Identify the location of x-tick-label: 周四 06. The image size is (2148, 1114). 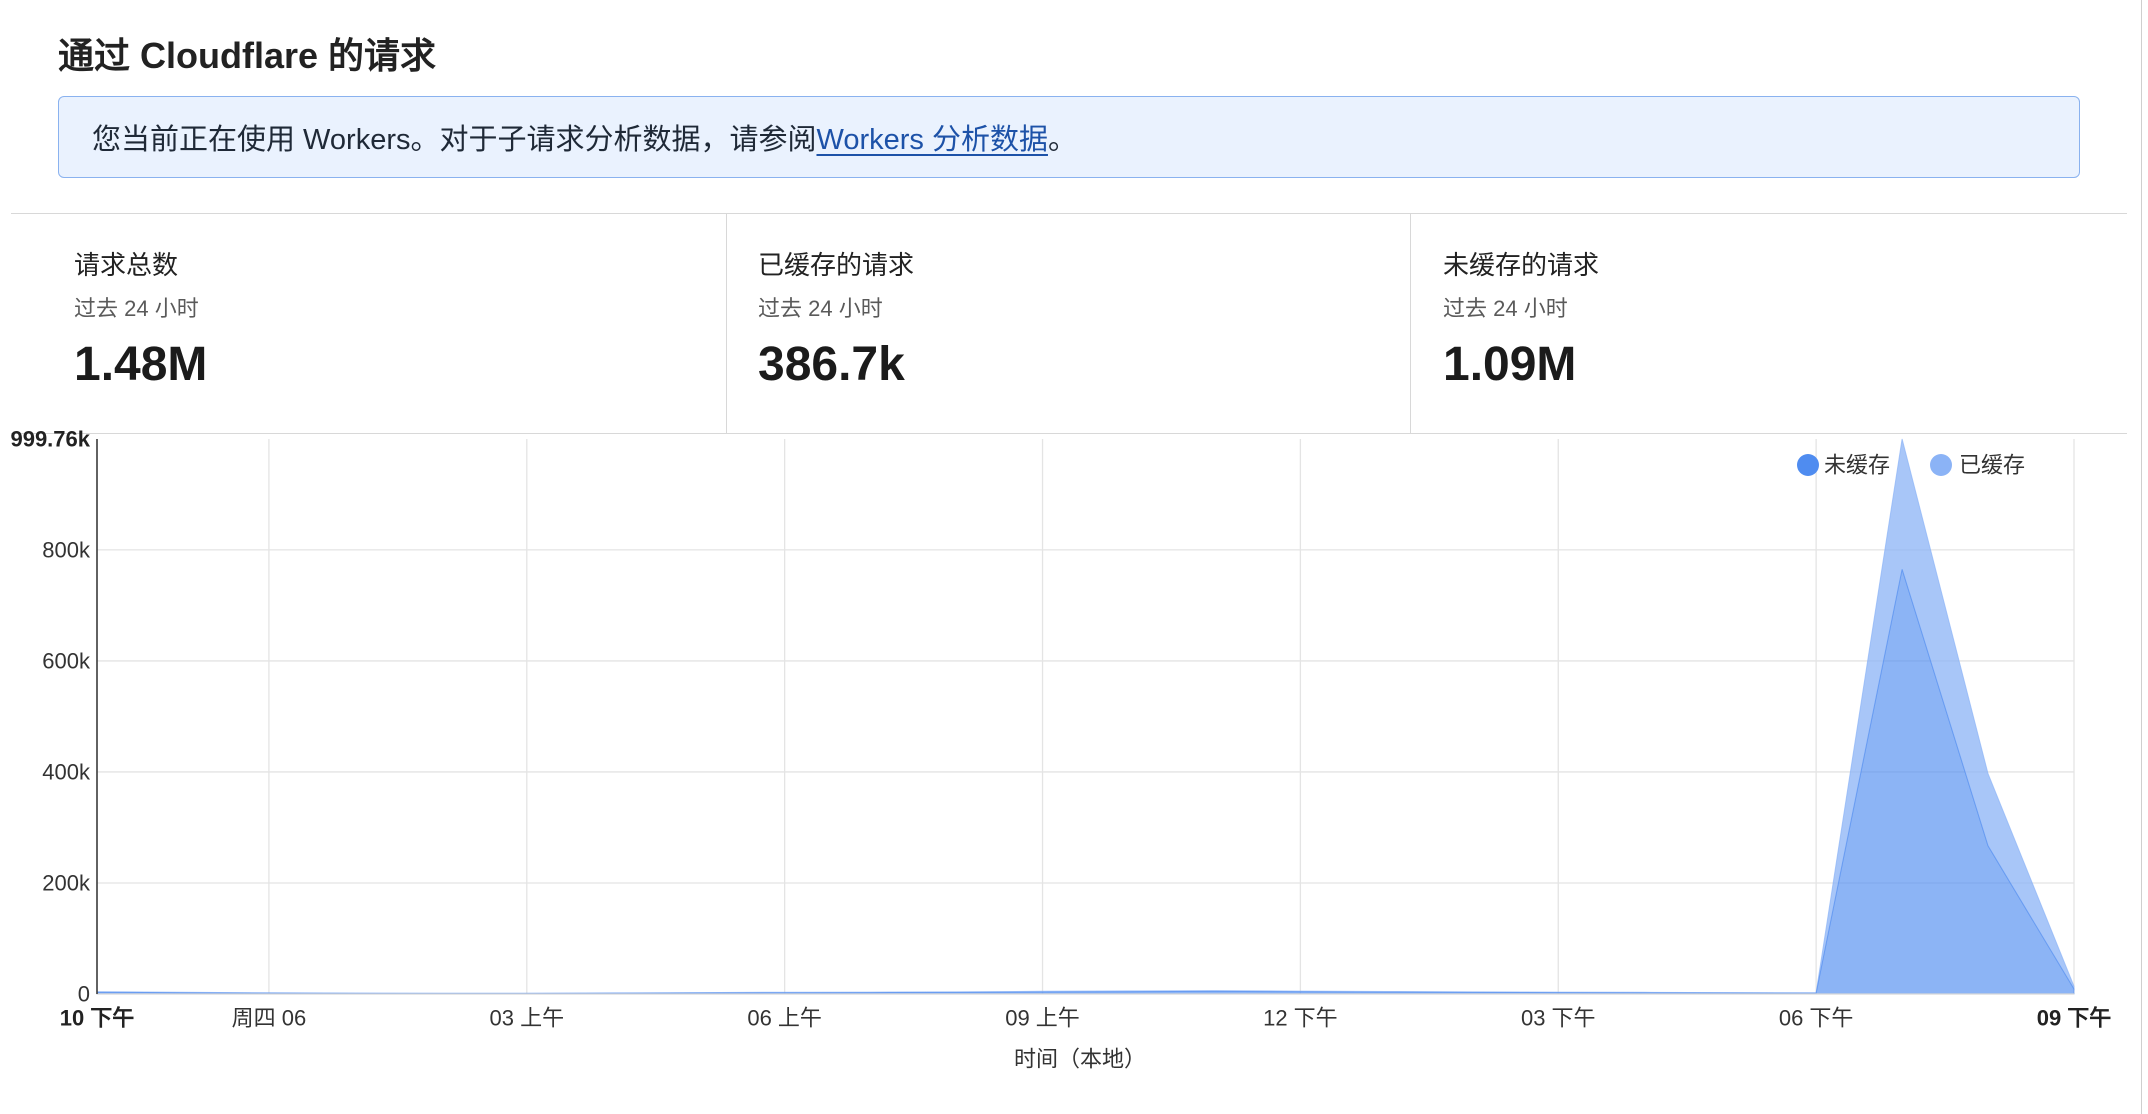
(269, 1018).